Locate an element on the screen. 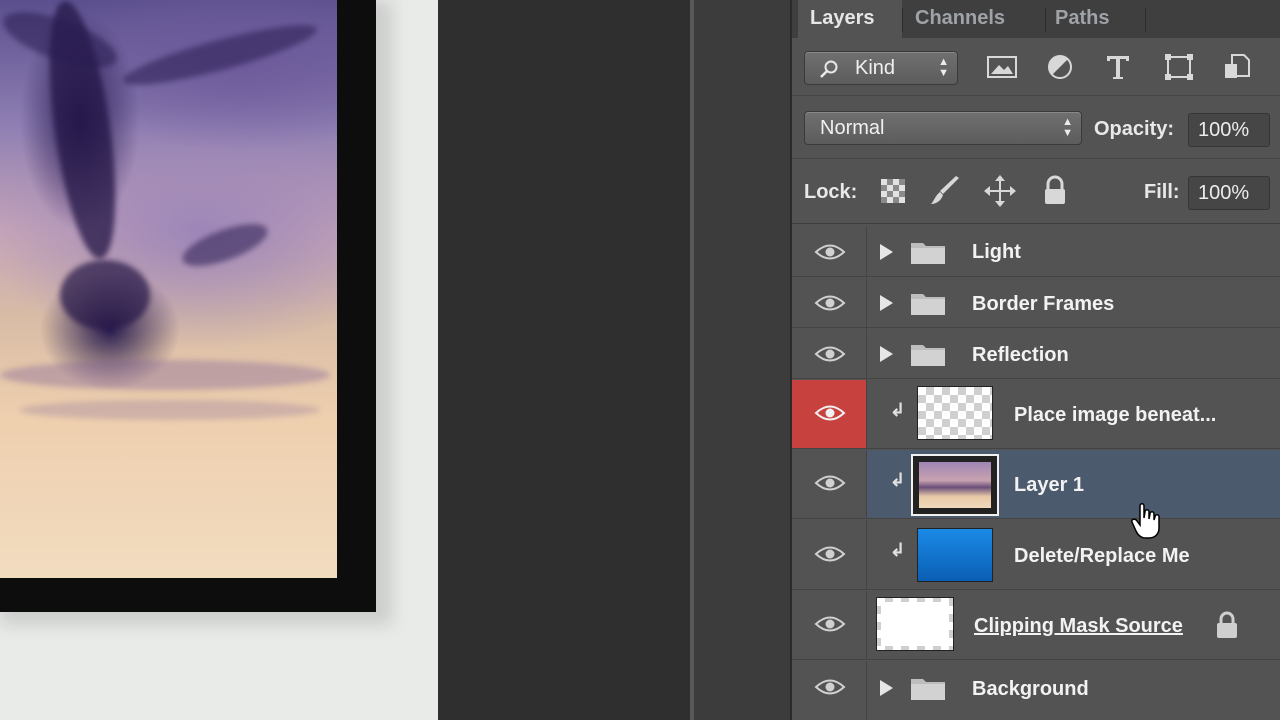 The width and height of the screenshot is (1280, 720). layer-row-reflection: Reflection is located at coordinates (1036, 354).